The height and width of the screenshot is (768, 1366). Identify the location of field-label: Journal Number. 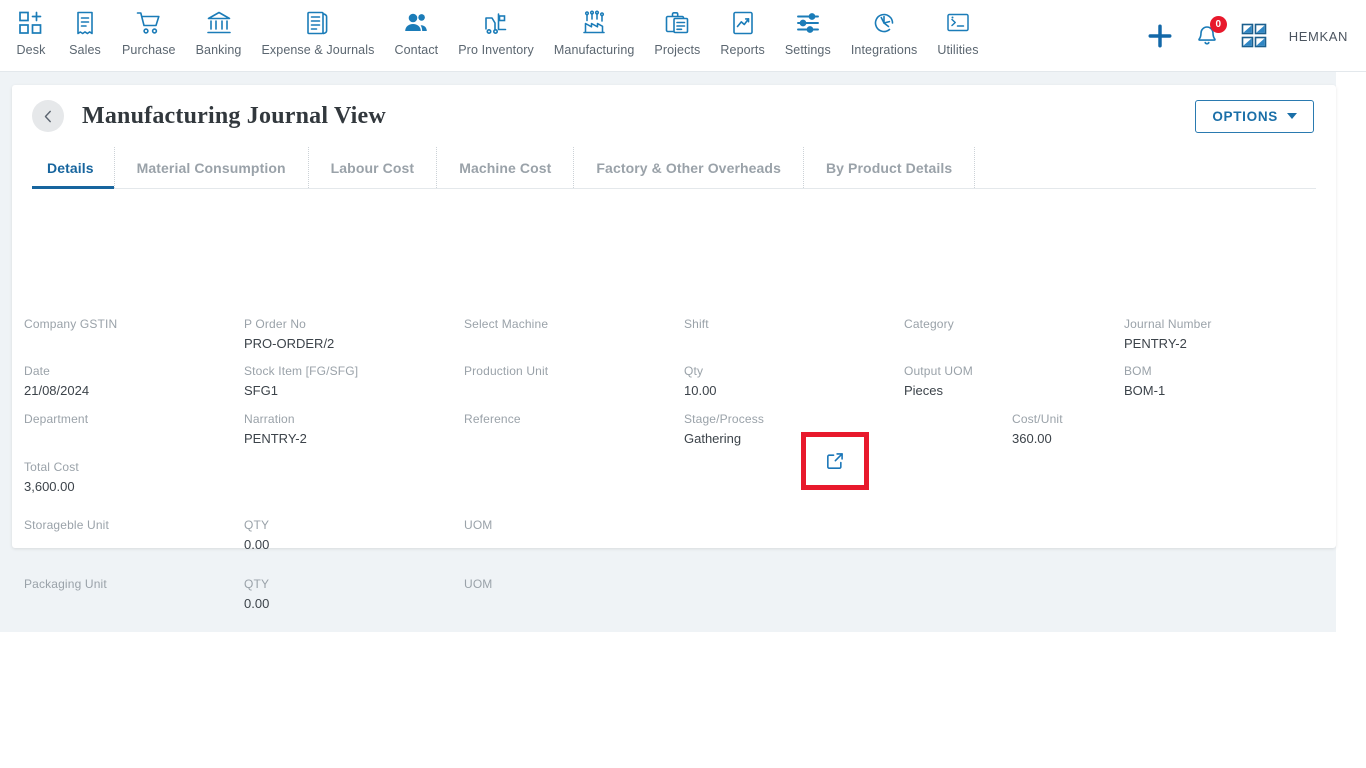
(1168, 324).